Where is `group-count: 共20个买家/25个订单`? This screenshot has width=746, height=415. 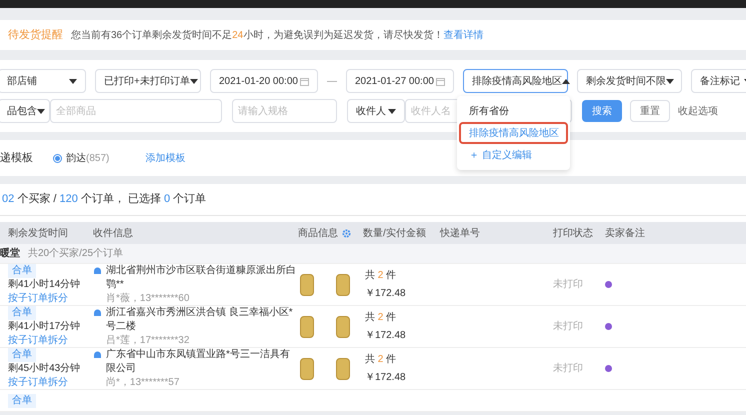
group-count: 共20个买家/25个订单 is located at coordinates (76, 253).